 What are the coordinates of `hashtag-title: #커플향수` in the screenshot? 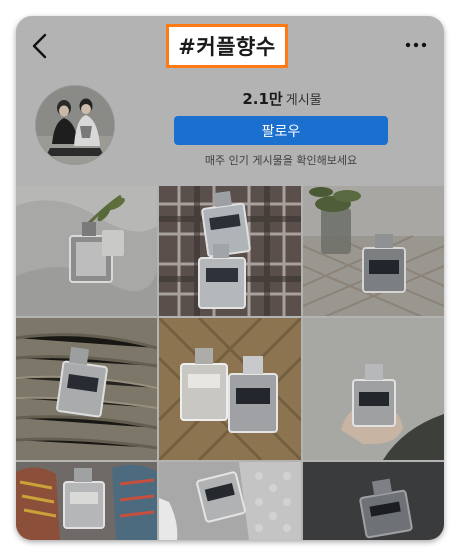 It's located at (227, 47).